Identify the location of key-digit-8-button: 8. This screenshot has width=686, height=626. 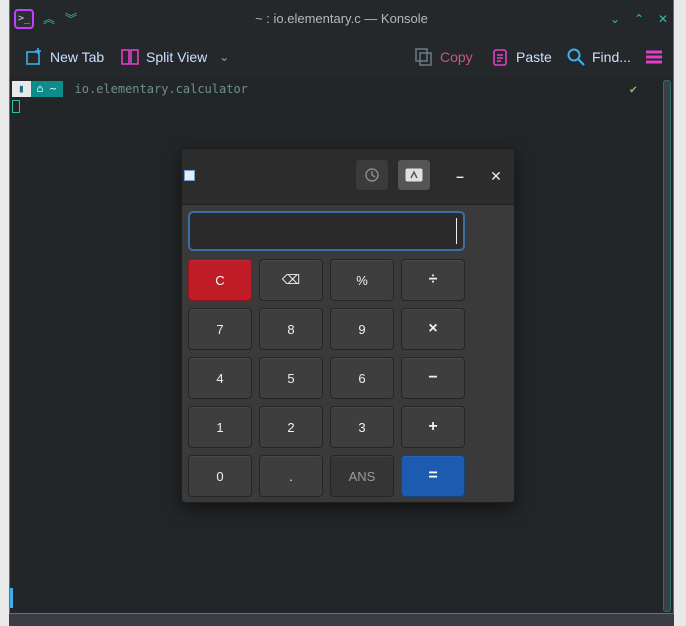
(291, 329).